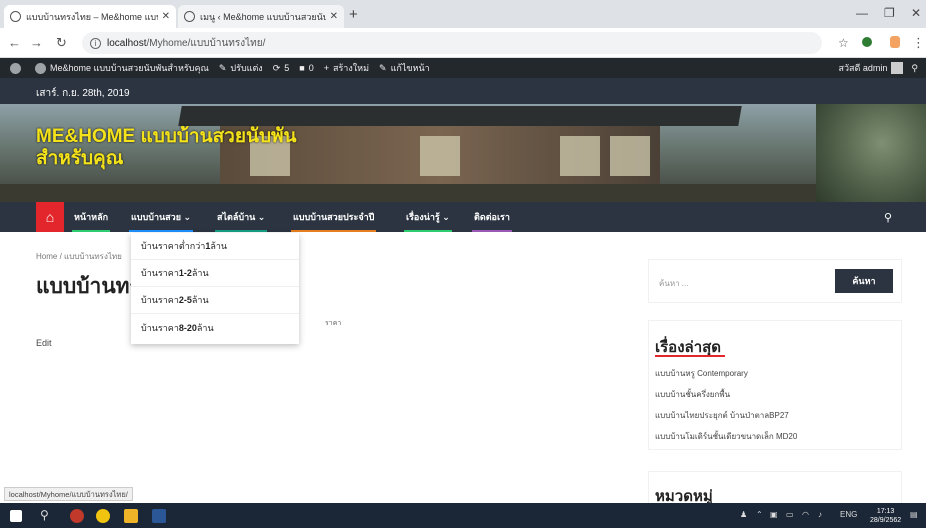 This screenshot has height=528, width=926. Describe the element at coordinates (759, 514) in the screenshot. I see `chevron-up-icon: ⌃` at that location.